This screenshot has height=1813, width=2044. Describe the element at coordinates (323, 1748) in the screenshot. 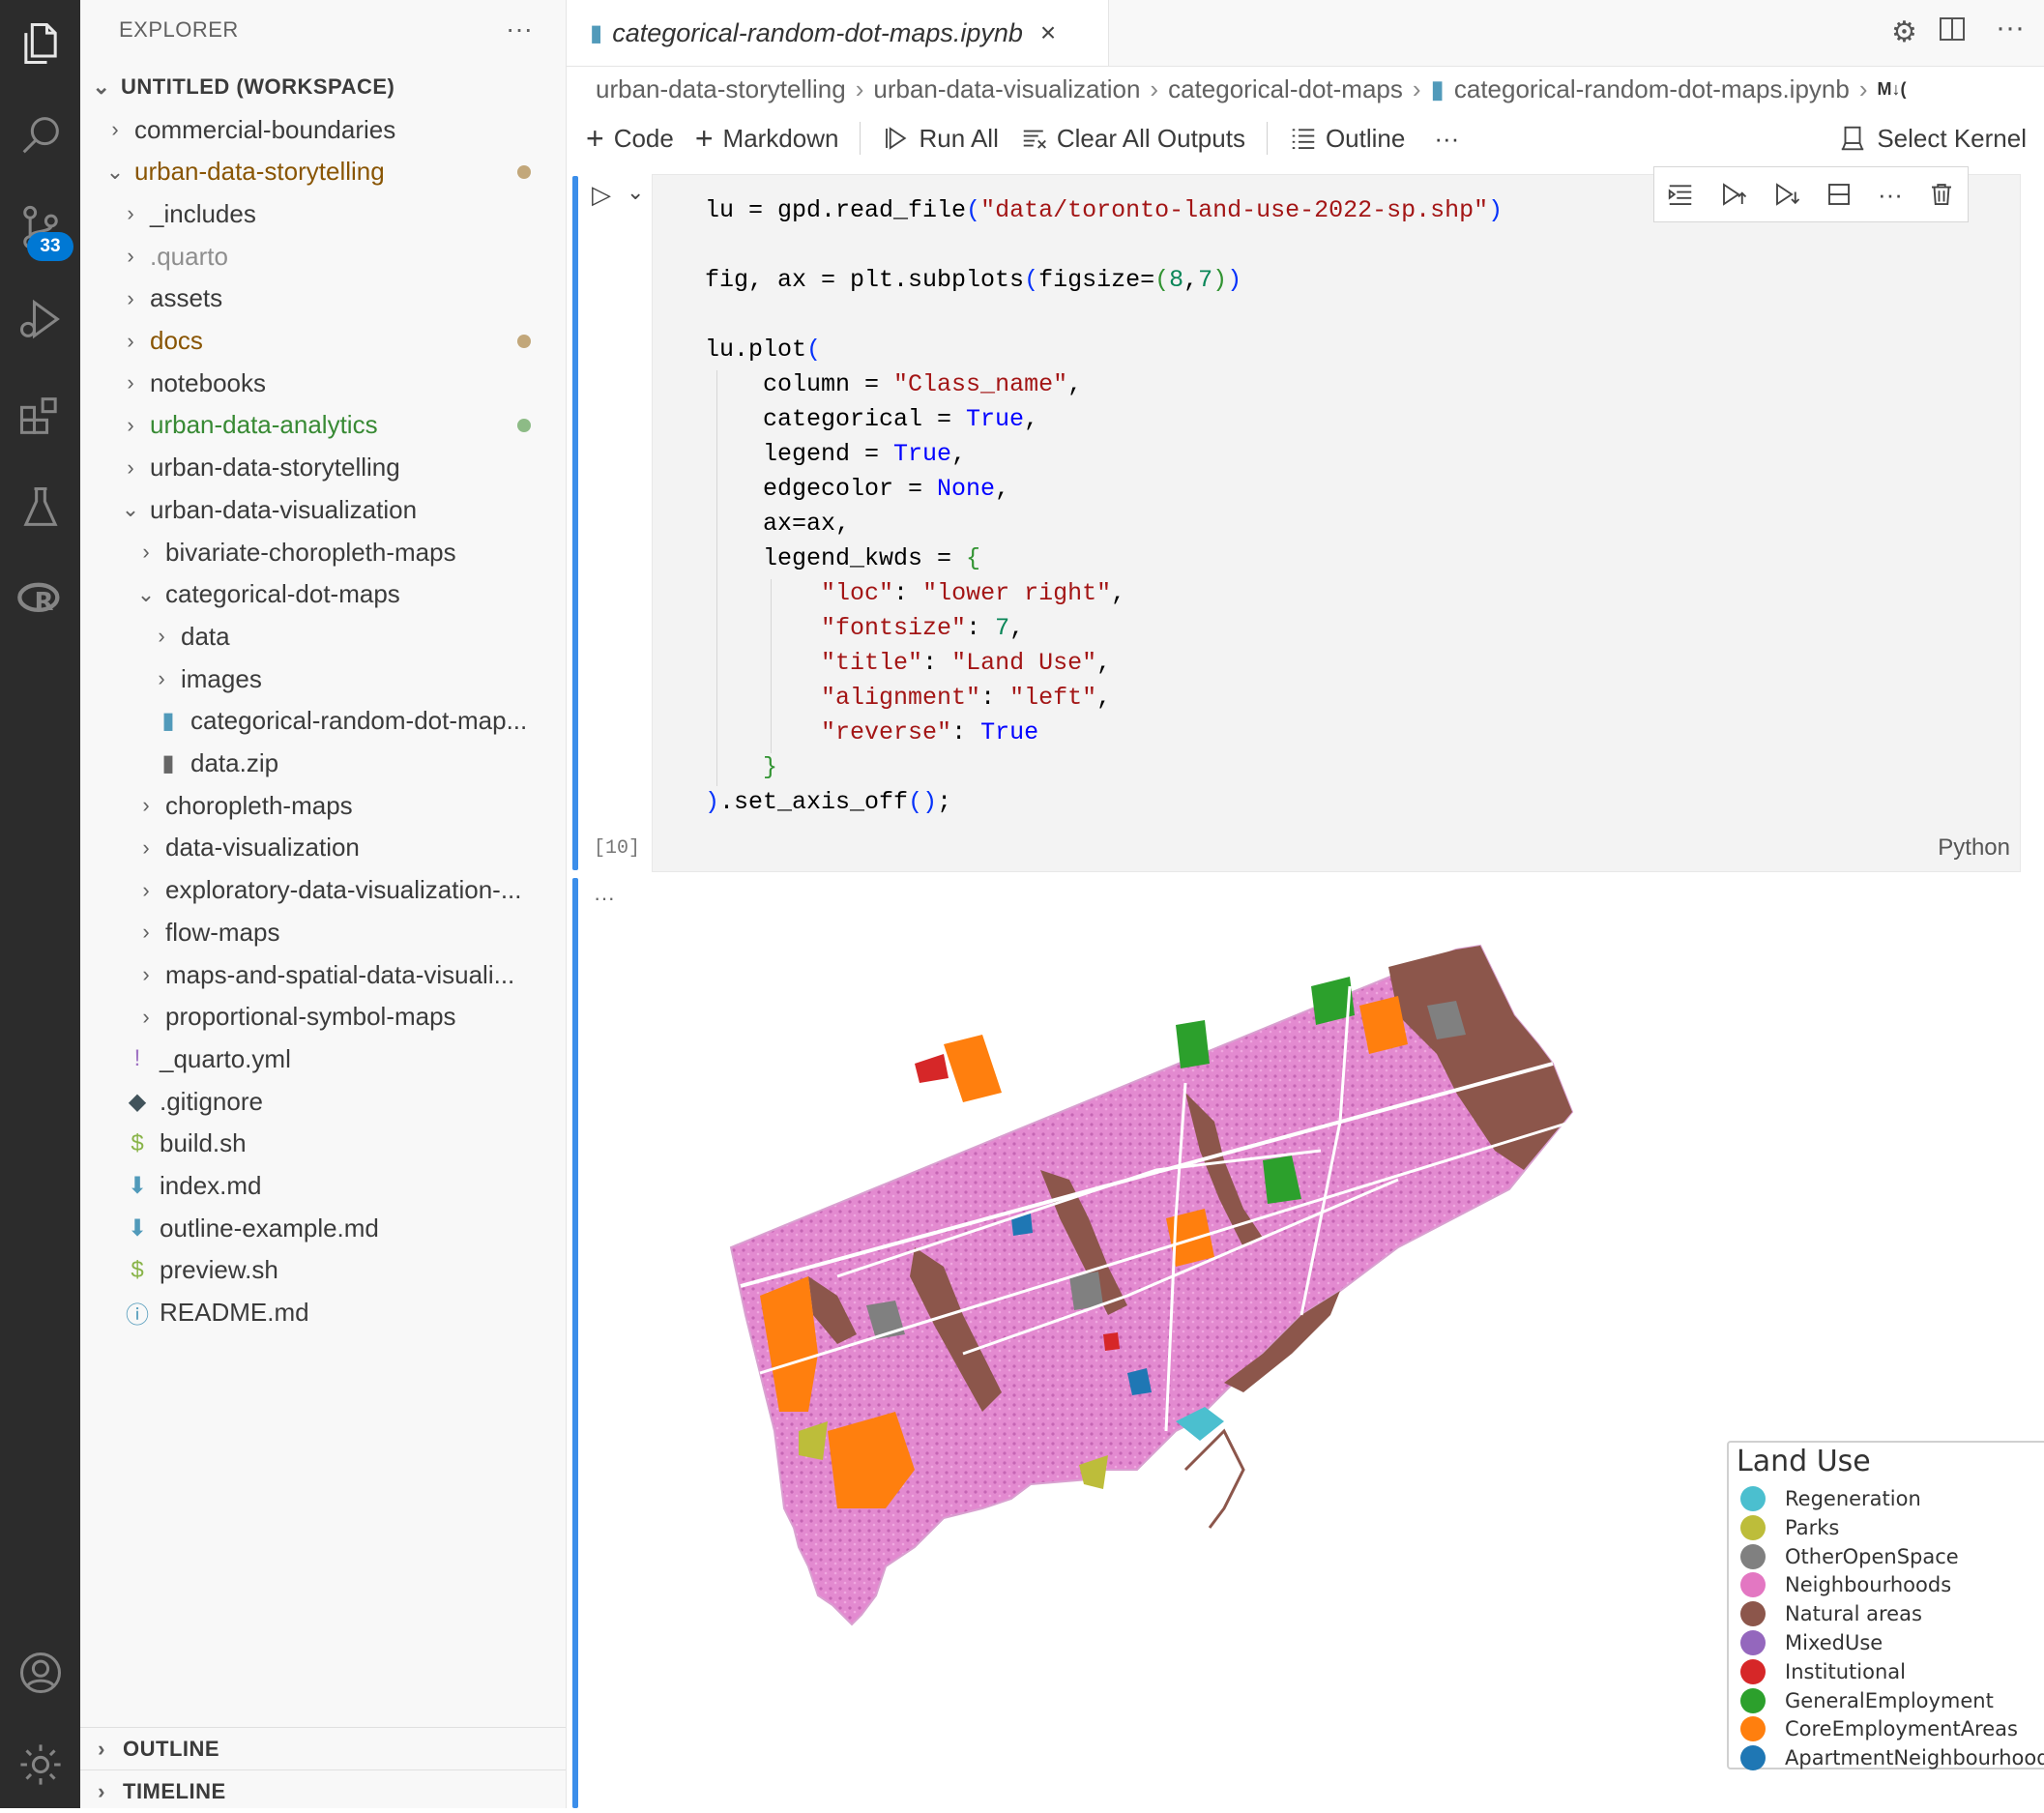

I see `outline-section: › OUTLINE` at that location.